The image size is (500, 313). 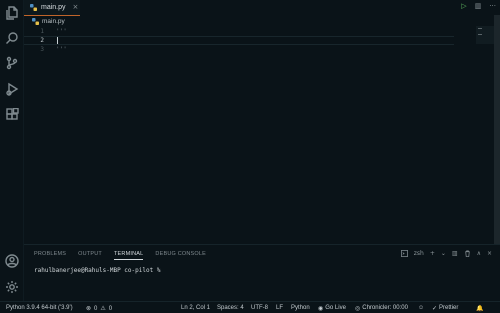 I want to click on text-cursor, so click(x=57, y=40).